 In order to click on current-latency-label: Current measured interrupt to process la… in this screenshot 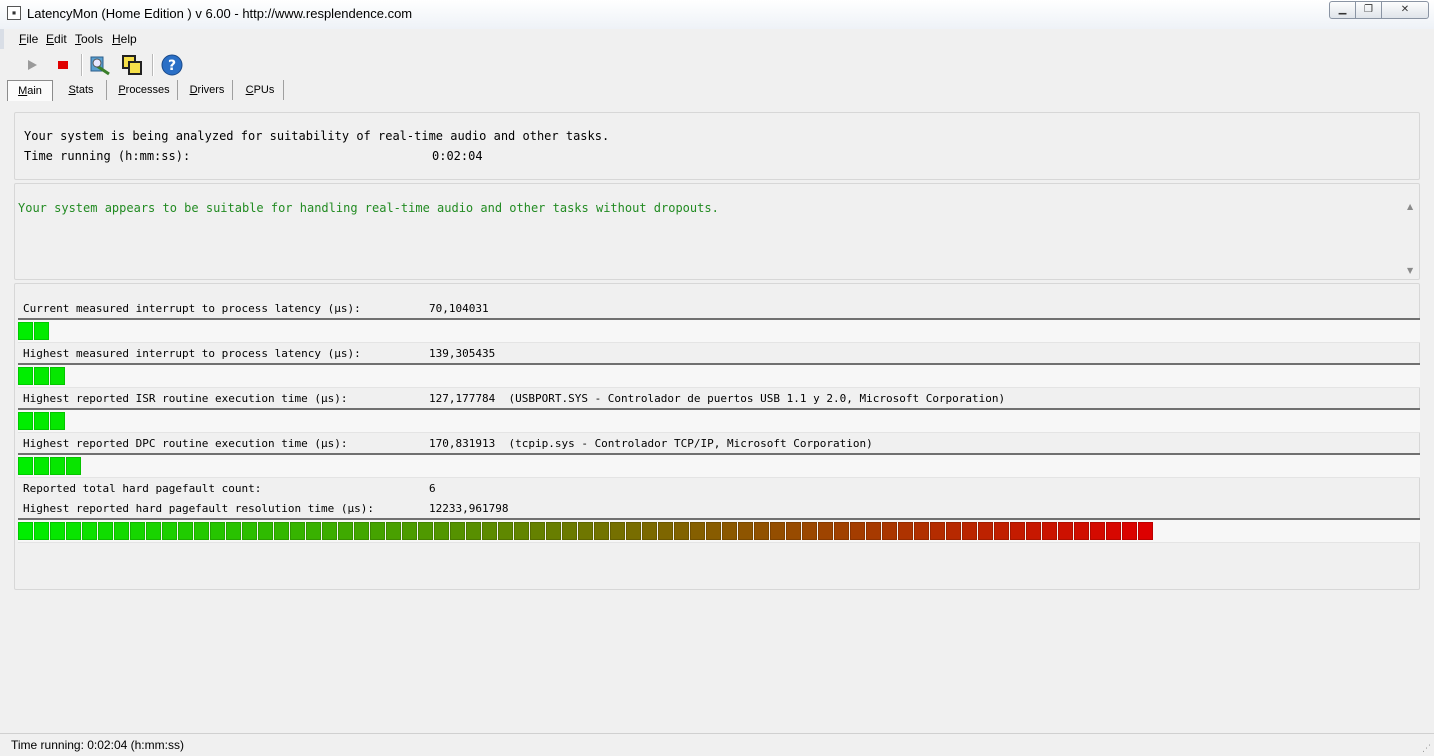, I will do `click(192, 308)`.